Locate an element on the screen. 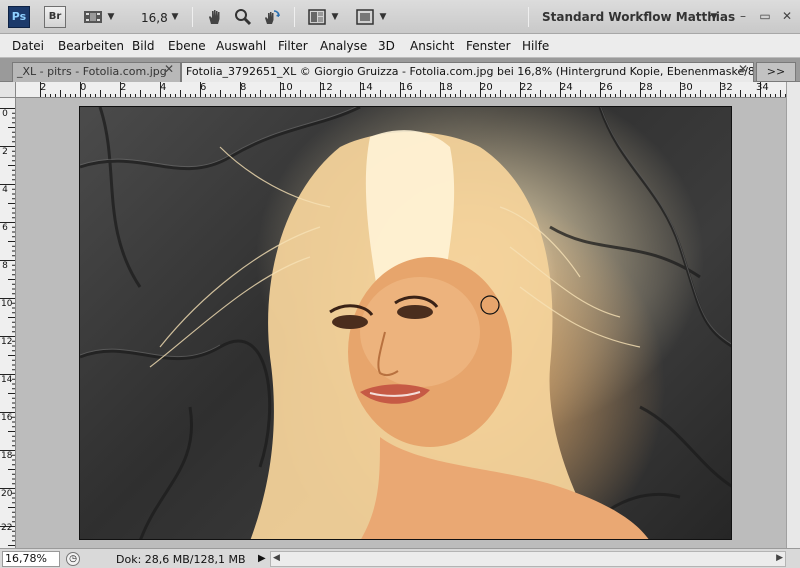  menu-datei: Datei is located at coordinates (28, 46).